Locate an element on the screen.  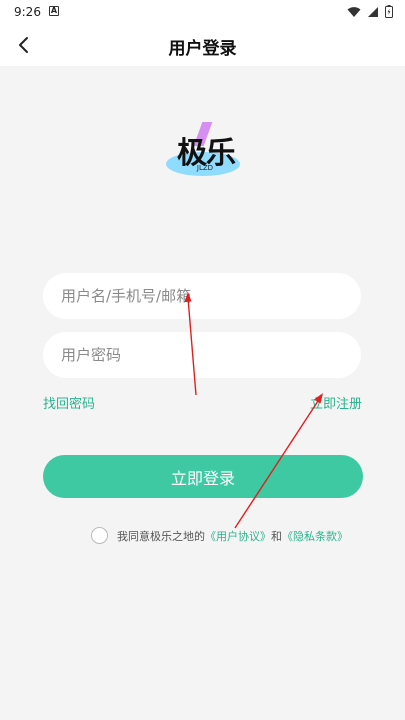
agreement-conjunction: 和 is located at coordinates (276, 536).